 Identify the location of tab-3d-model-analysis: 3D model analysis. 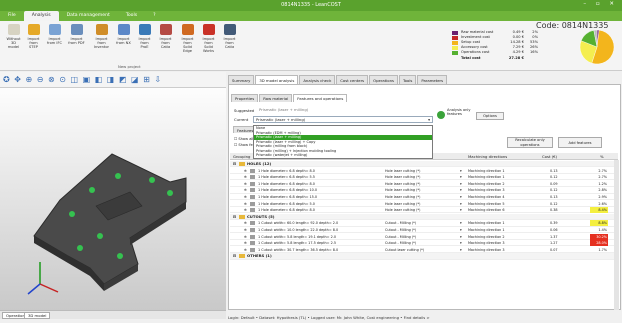
(277, 79).